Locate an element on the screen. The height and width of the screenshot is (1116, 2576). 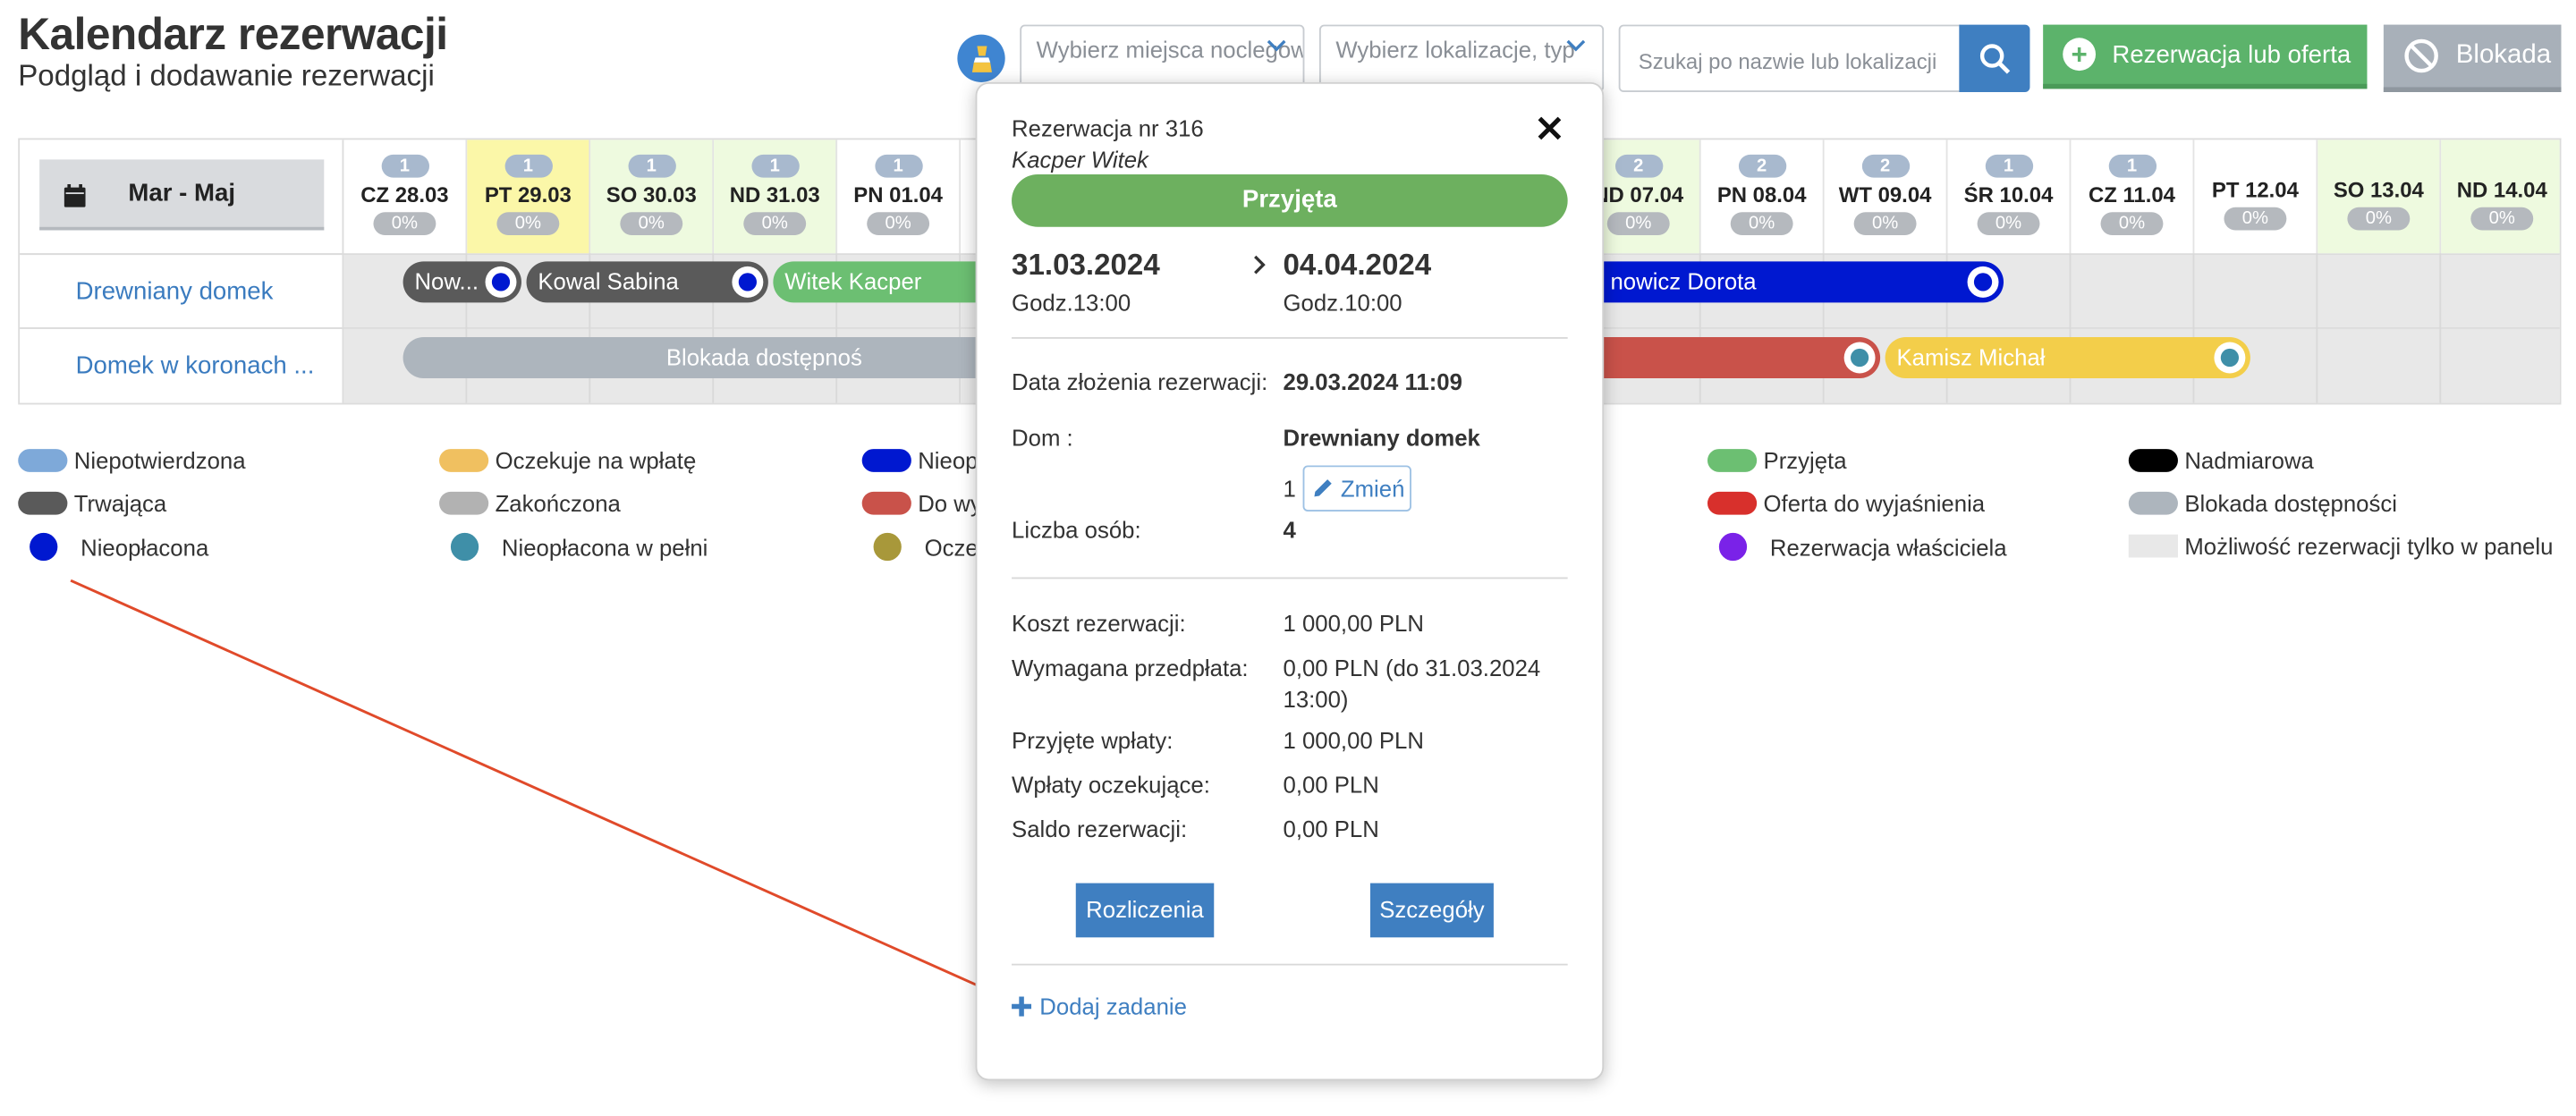
add-task-link: Dodaj zadanie is located at coordinates (1099, 1006).